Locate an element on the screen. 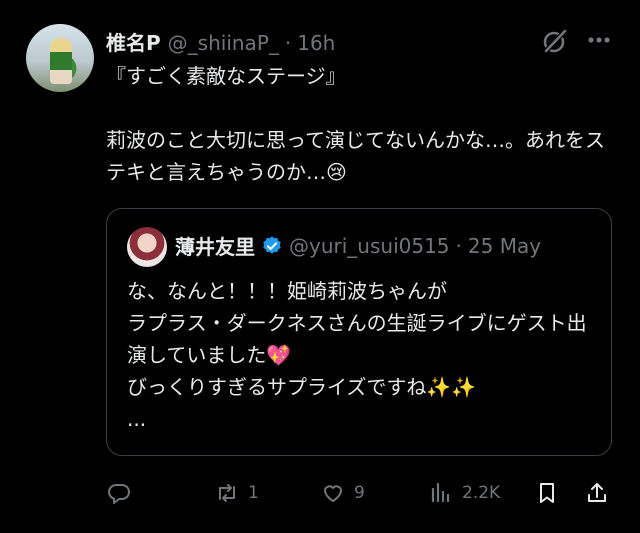  retweet-icon is located at coordinates (227, 493).